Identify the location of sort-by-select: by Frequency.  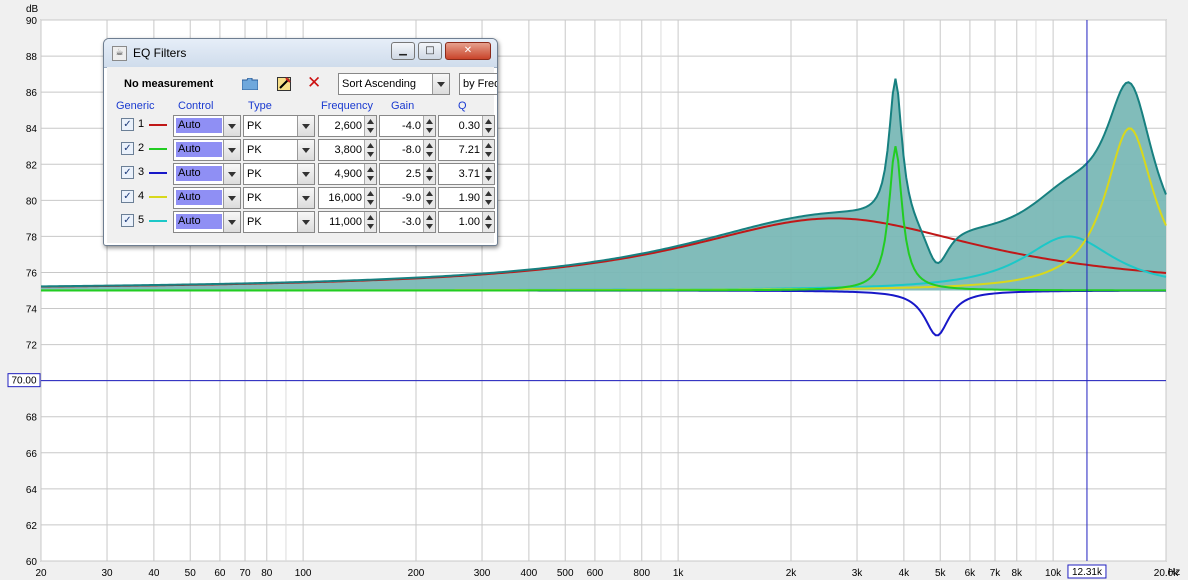
(478, 84).